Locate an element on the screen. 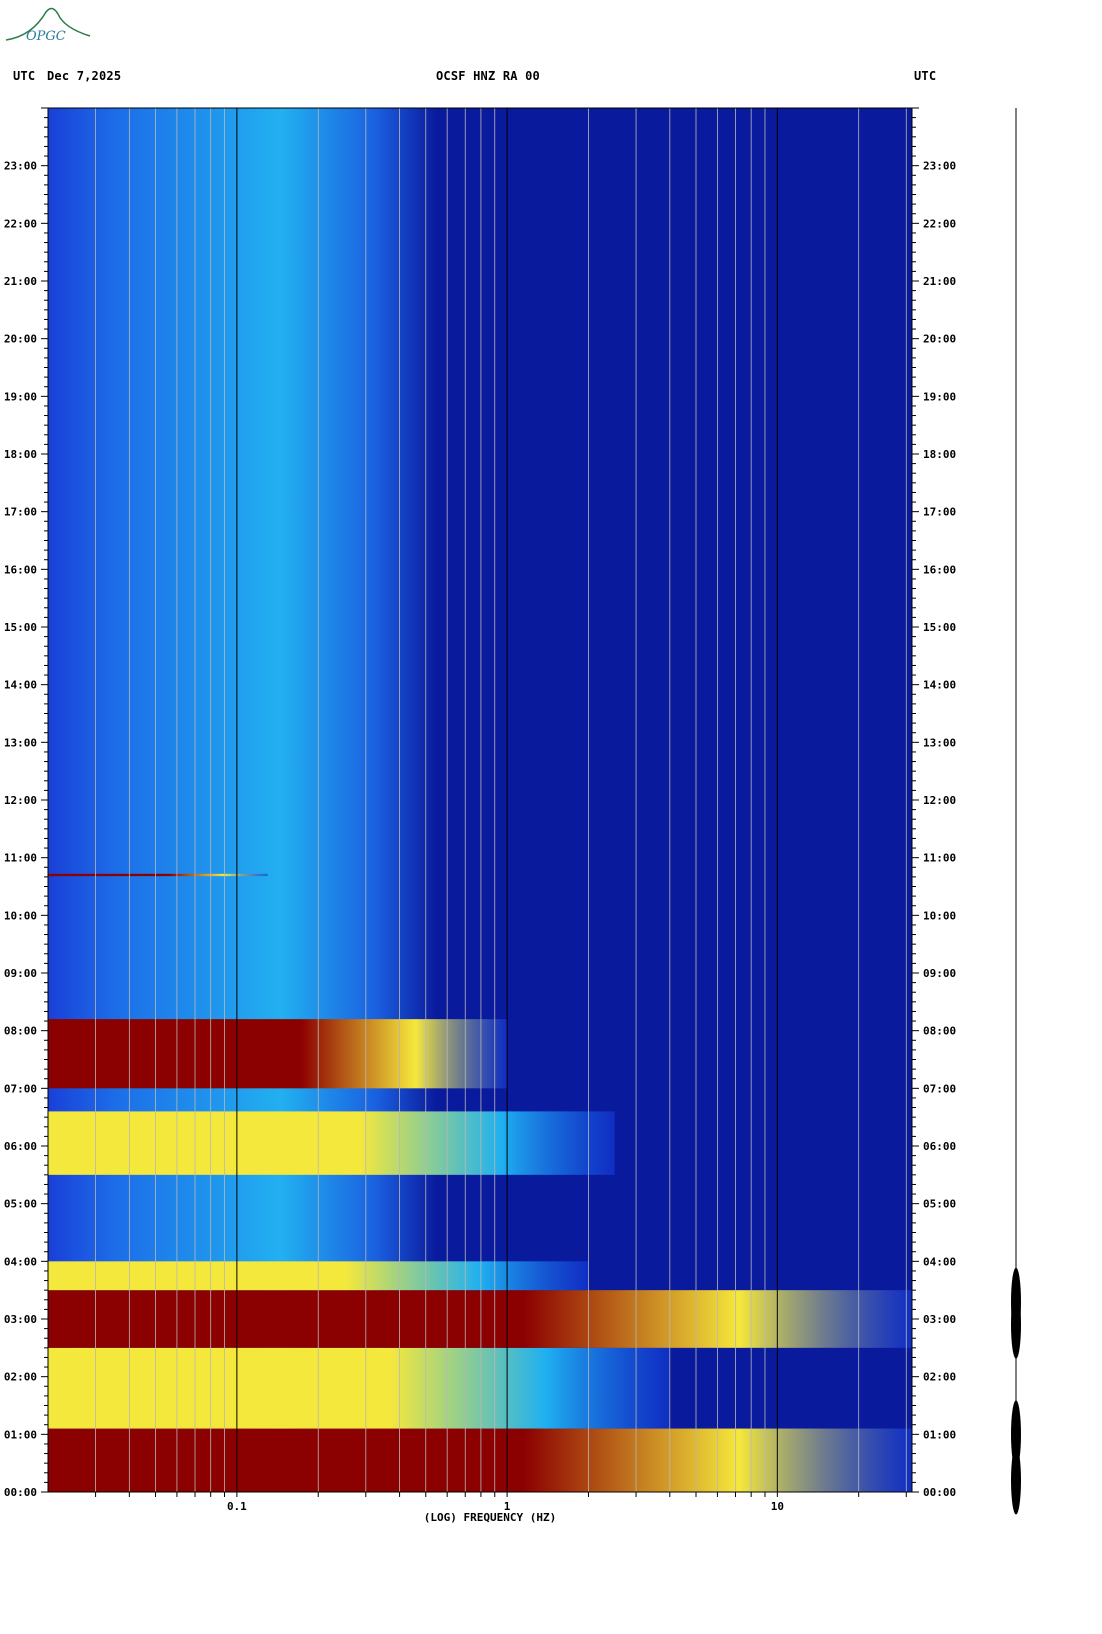 This screenshot has width=1102, height=1634. y-tick-label-right: 05:00 is located at coordinates (939, 1204).